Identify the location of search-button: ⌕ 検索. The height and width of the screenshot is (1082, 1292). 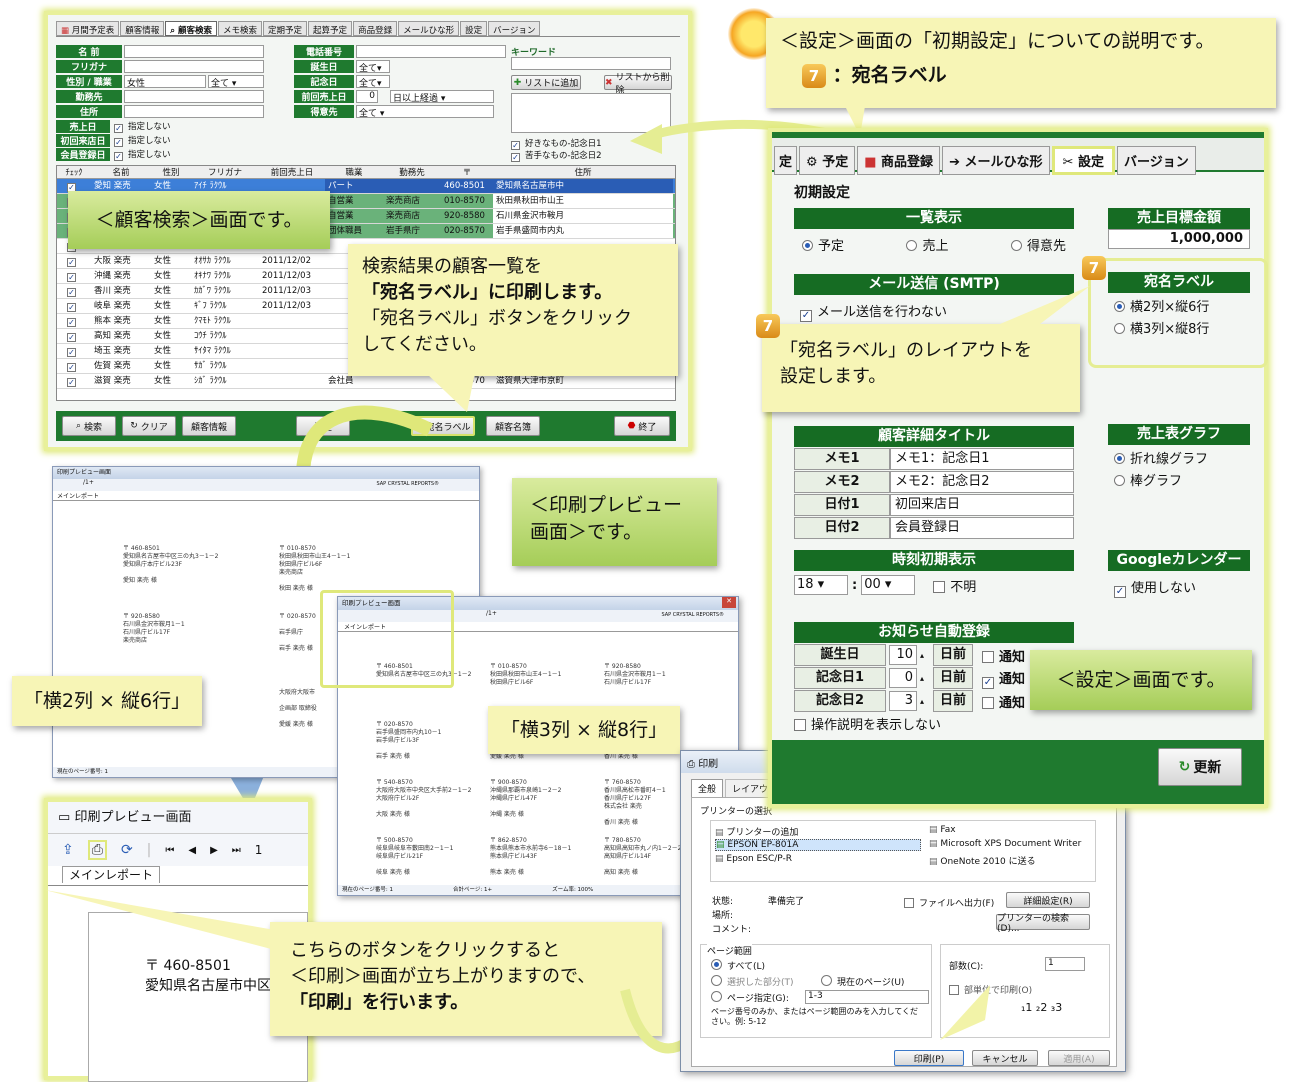
(89, 426).